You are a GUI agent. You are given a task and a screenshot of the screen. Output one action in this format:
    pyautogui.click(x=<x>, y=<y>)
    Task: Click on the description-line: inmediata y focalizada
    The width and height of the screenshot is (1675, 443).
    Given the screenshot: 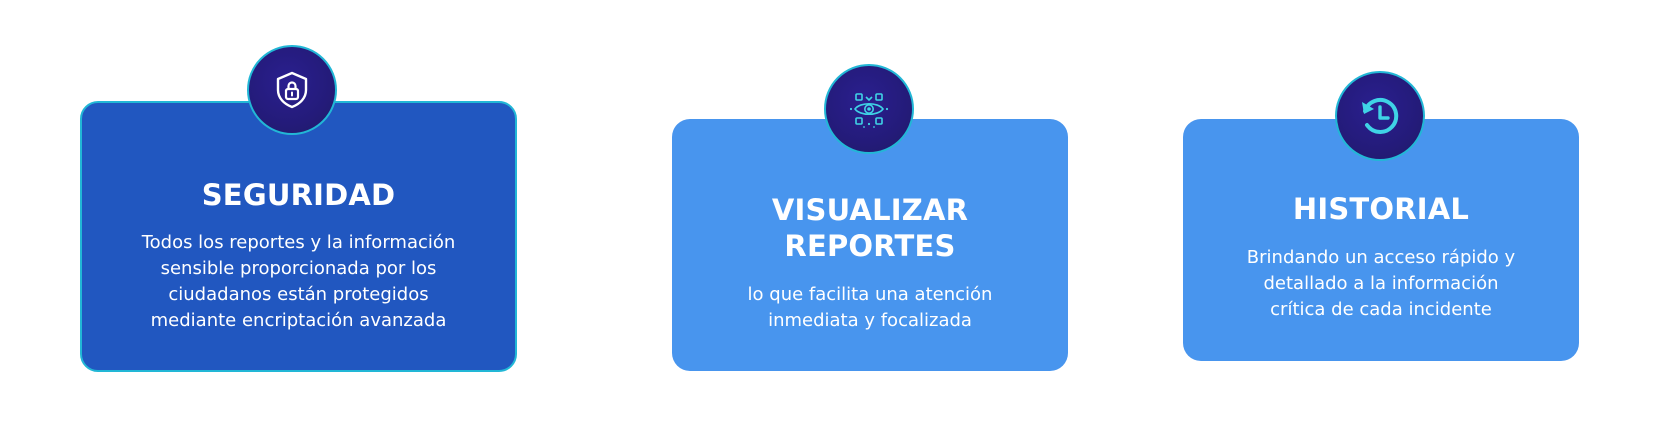 What is the action you would take?
    pyautogui.click(x=870, y=320)
    